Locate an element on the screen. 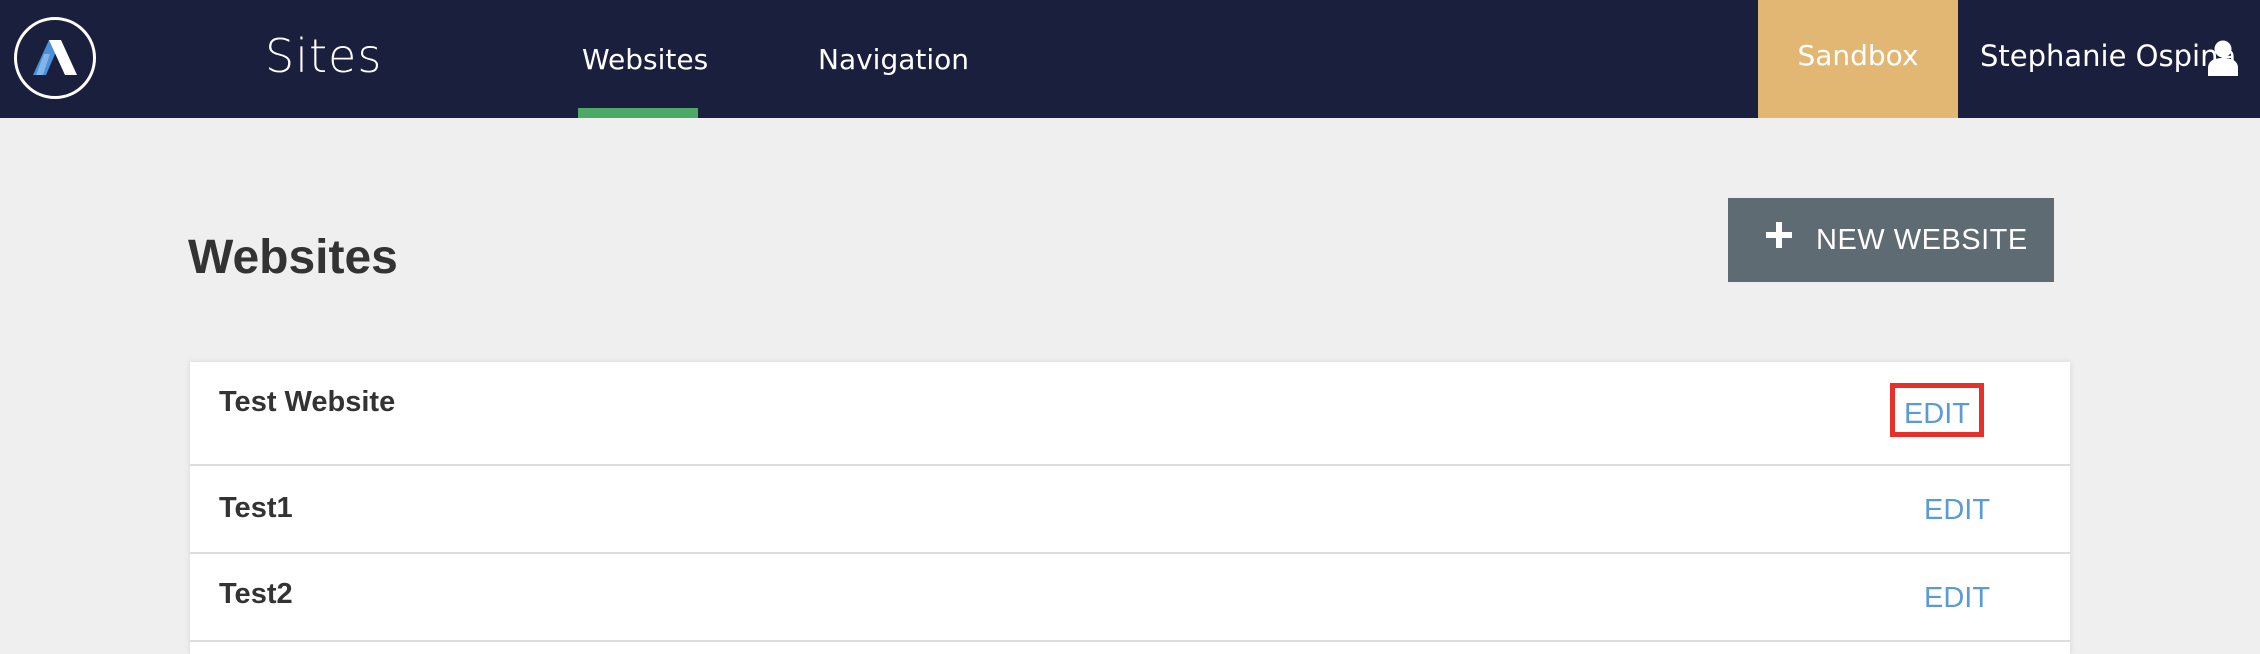  tab-websites: Websites is located at coordinates (645, 60).